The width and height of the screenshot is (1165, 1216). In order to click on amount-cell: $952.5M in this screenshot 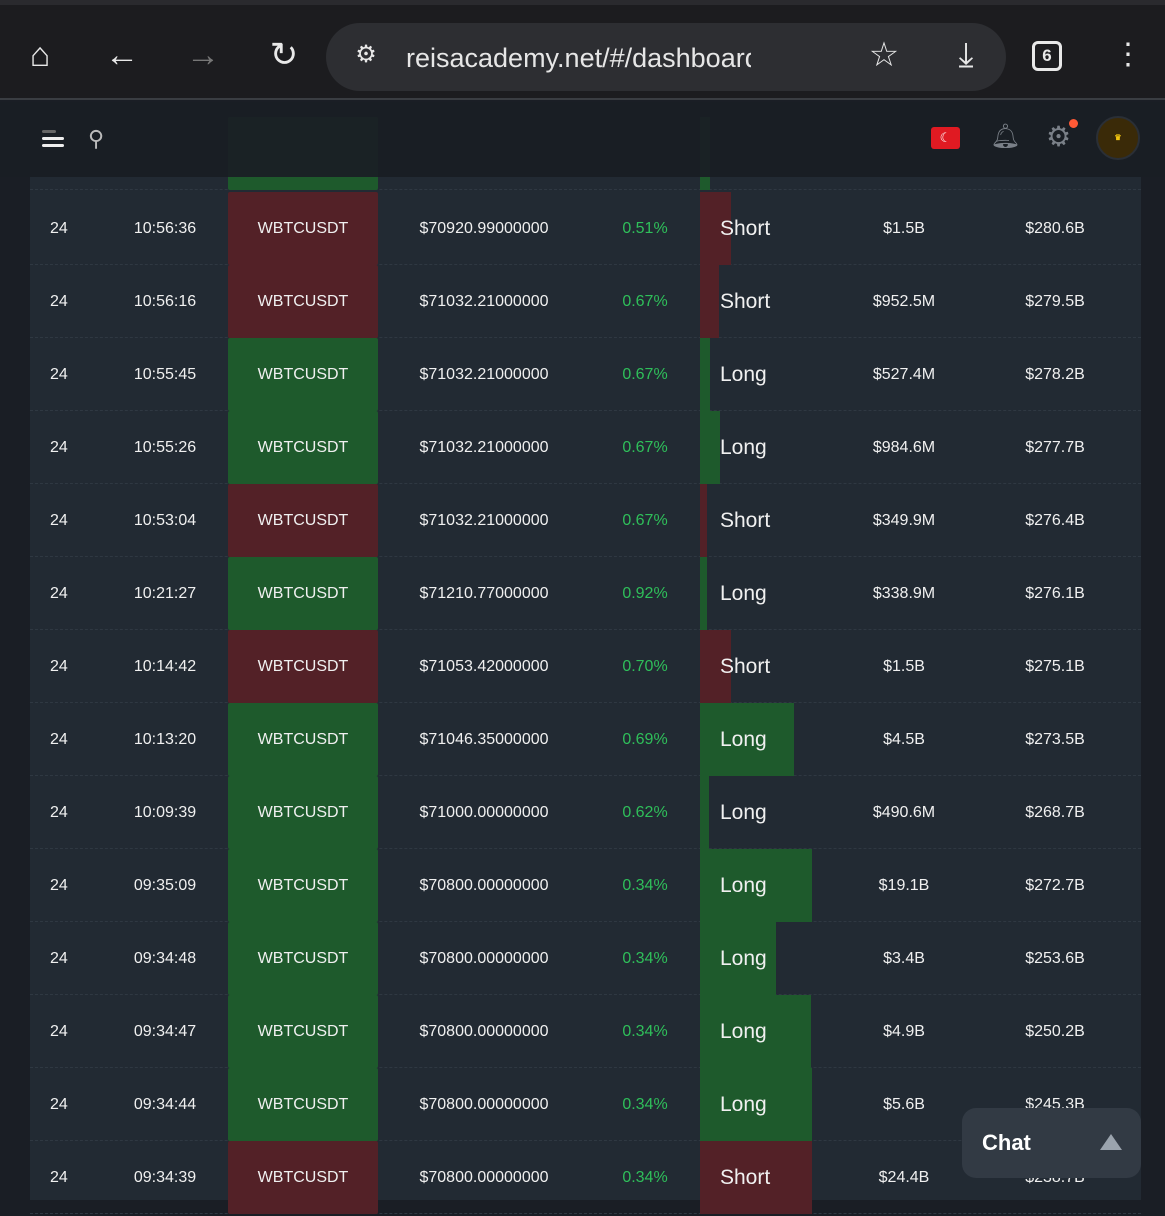, I will do `click(904, 301)`.